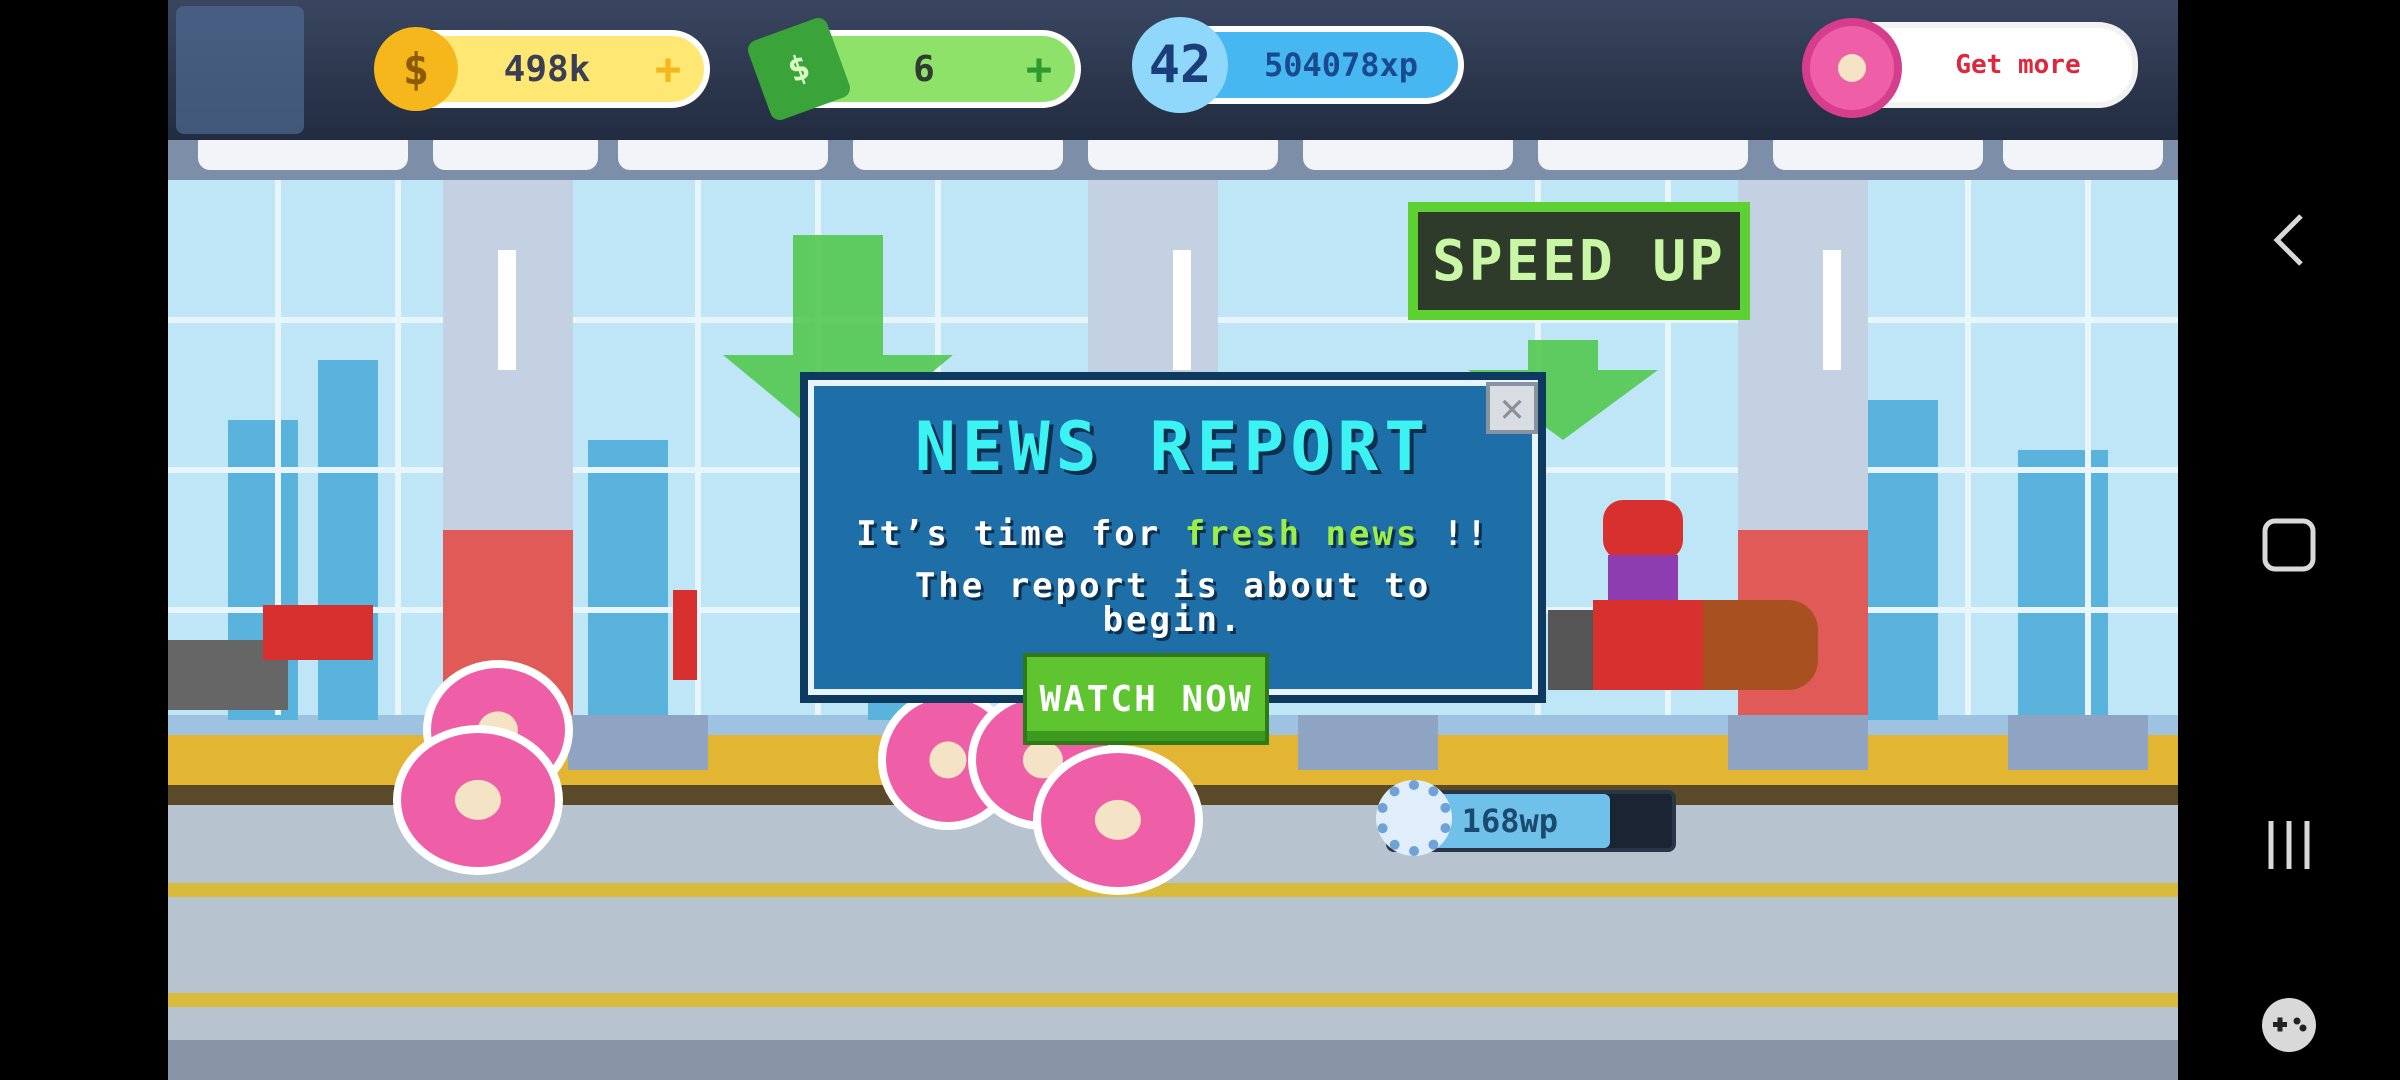  I want to click on get-more-donuts-button: Get more, so click(1970, 68).